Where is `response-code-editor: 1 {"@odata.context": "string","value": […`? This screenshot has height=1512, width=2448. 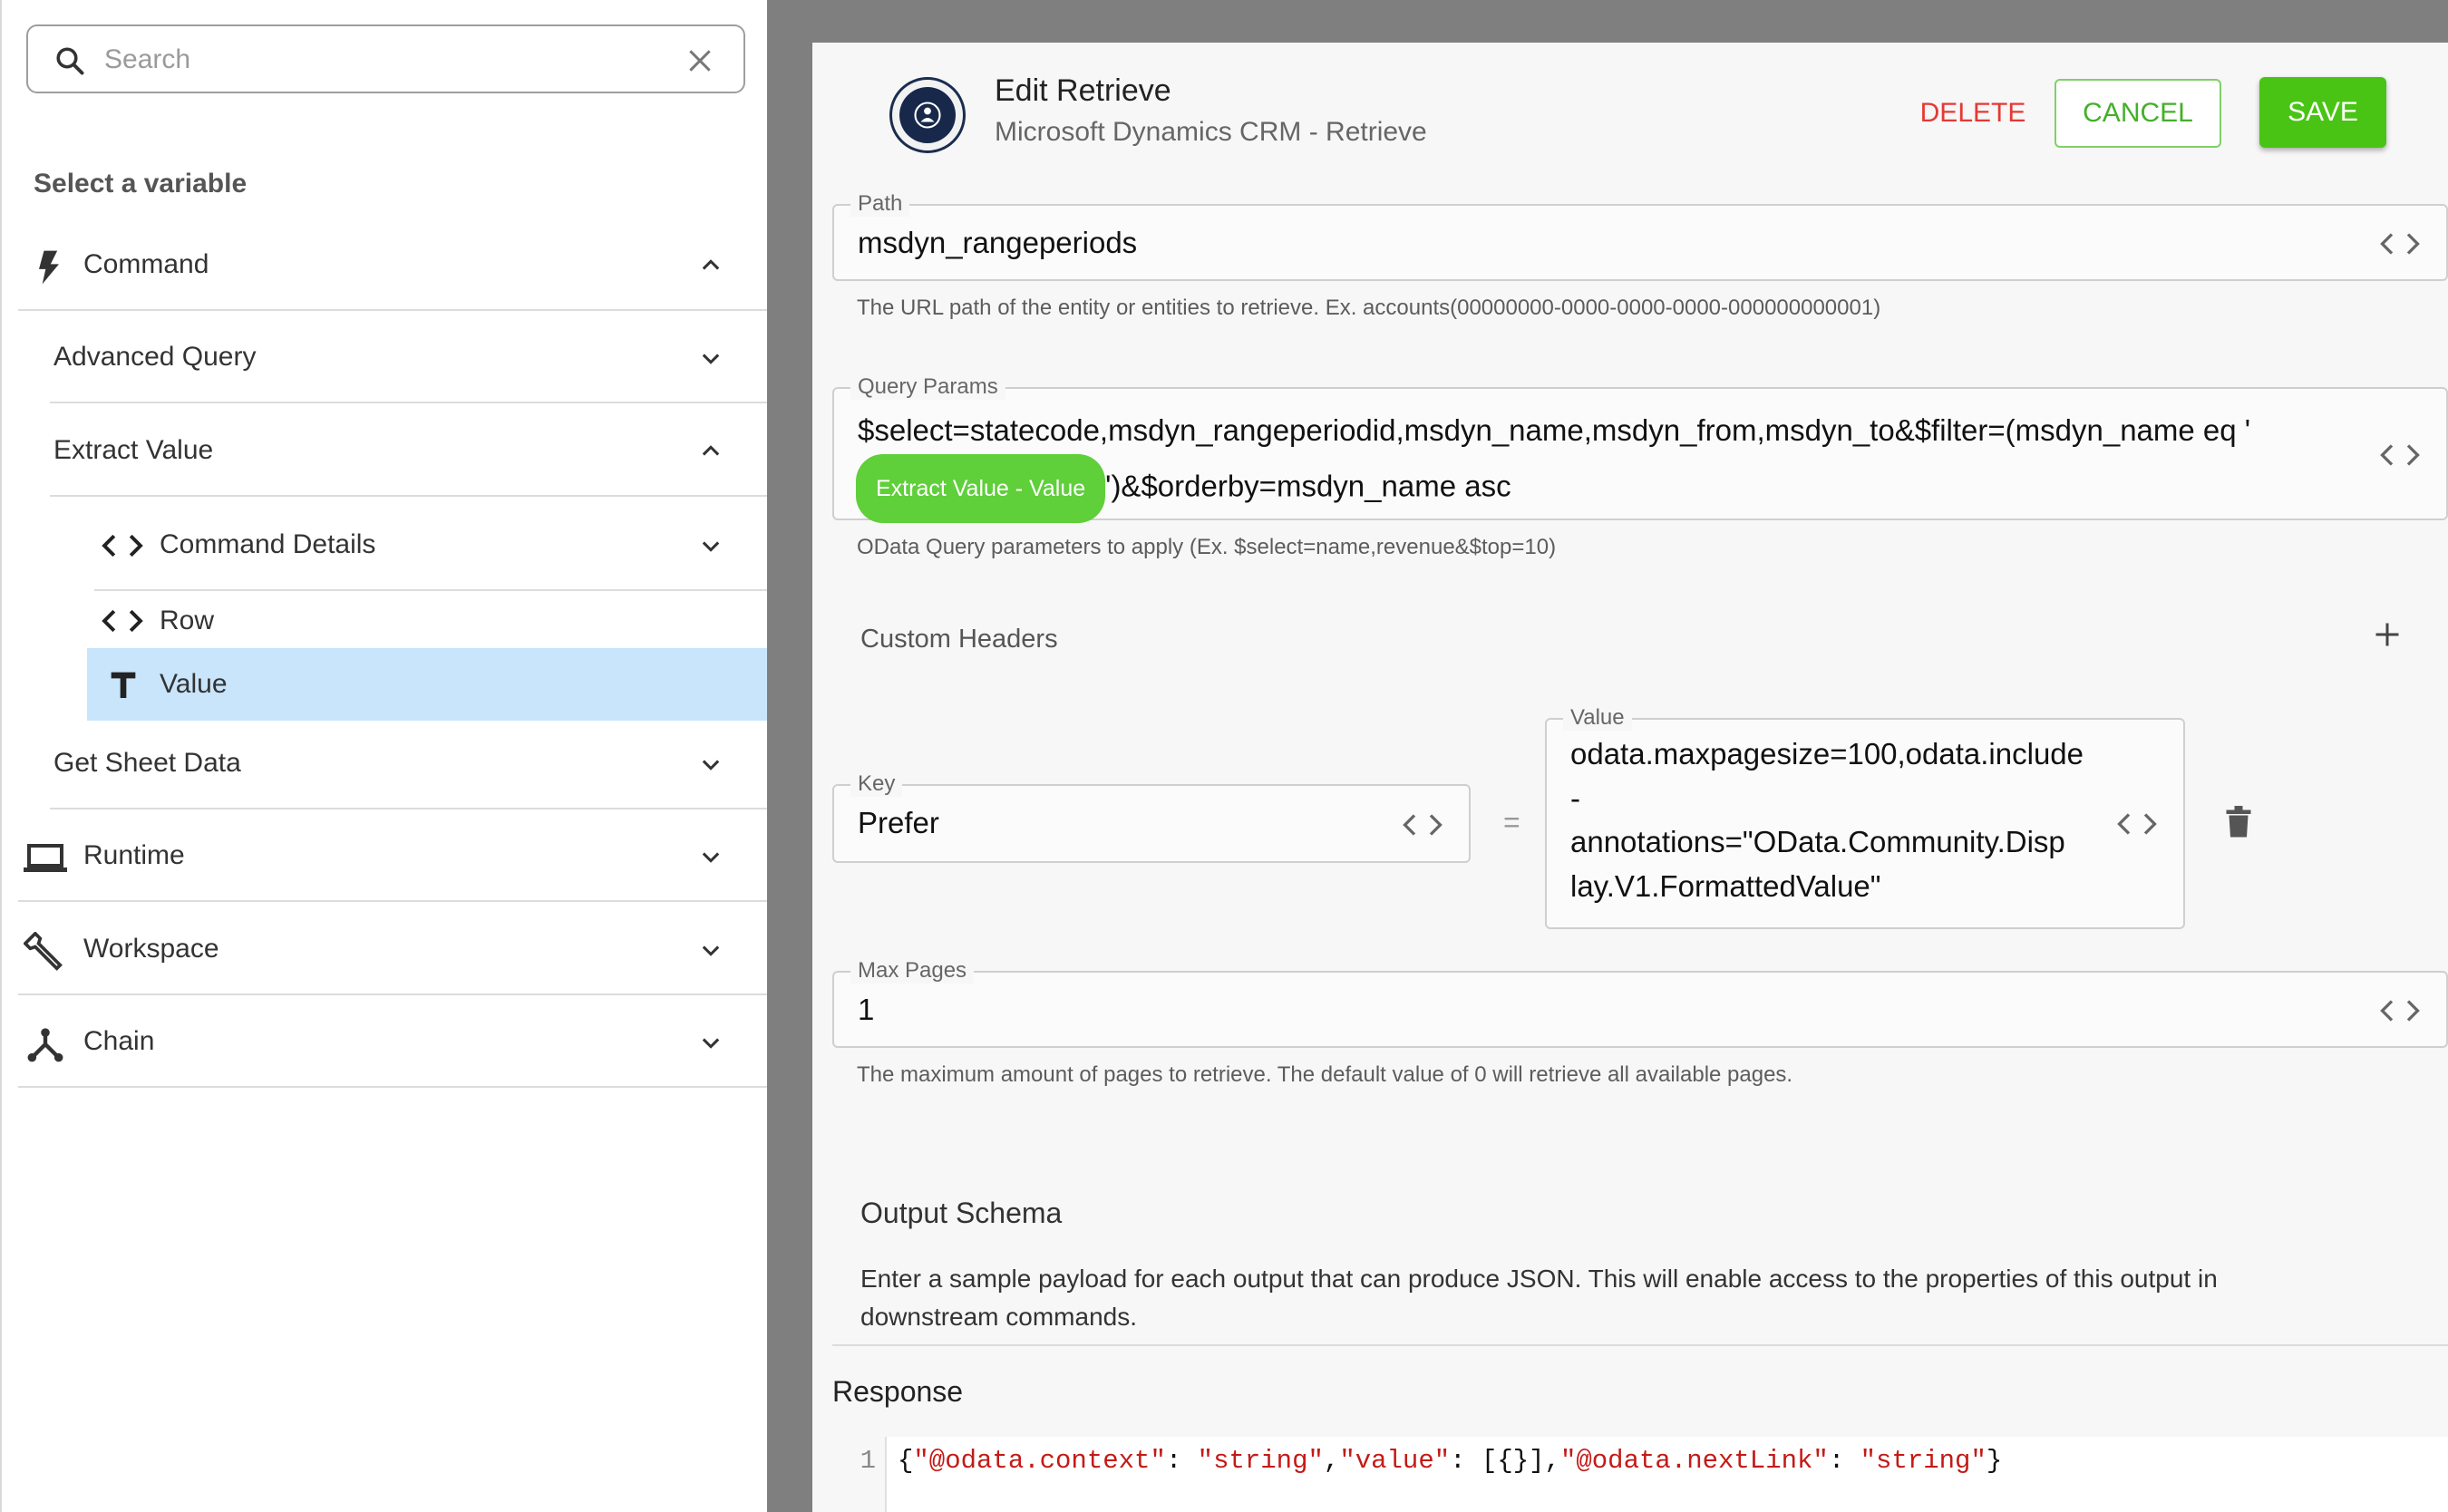
response-code-editor: 1 {"@odata.context": "string","value": [… is located at coordinates (1640, 1475).